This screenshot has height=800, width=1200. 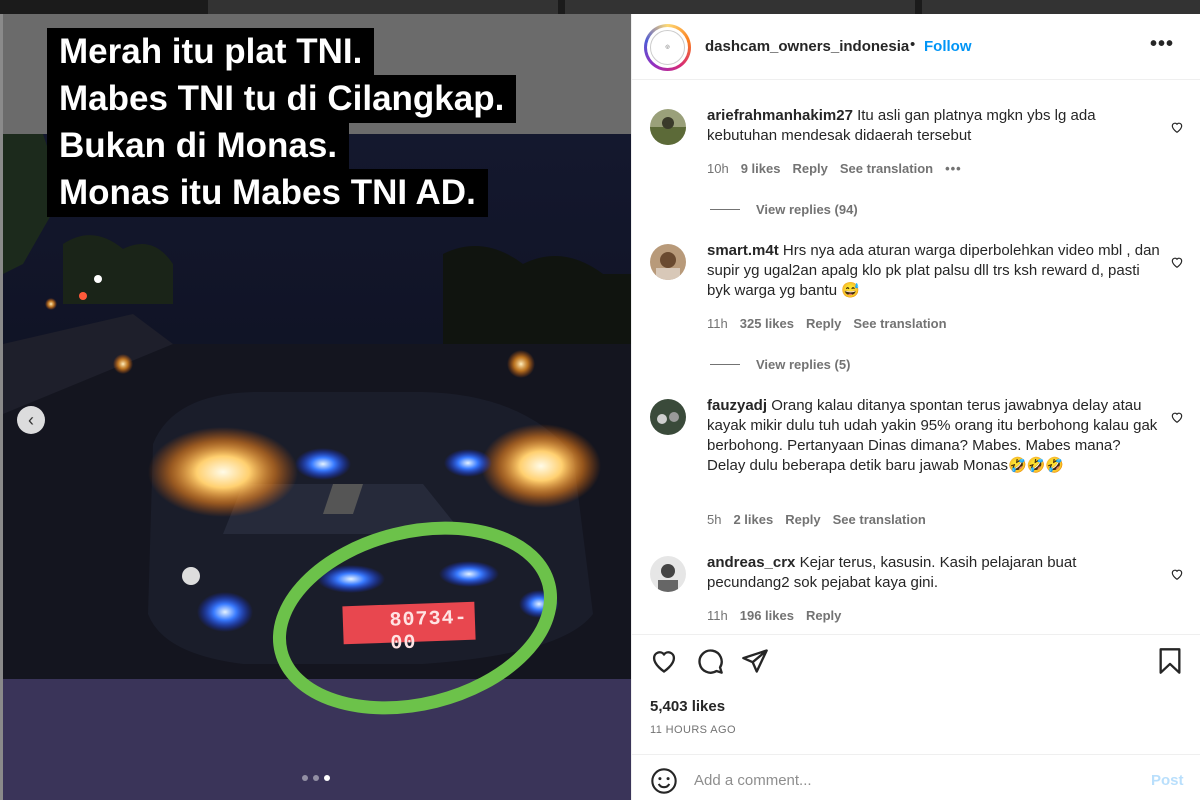 What do you see at coordinates (807, 46) in the screenshot?
I see `account-username: dashcam_owners_indonesia` at bounding box center [807, 46].